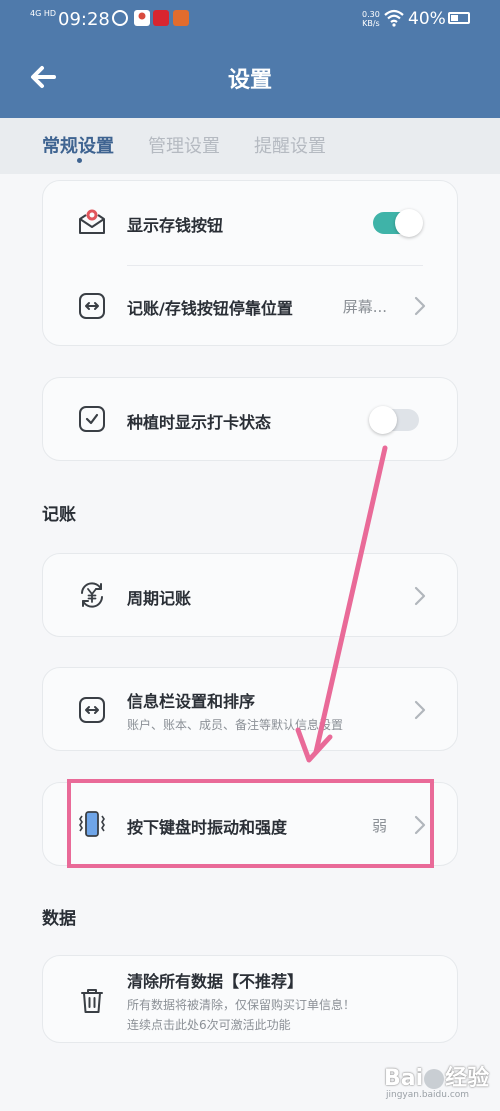 This screenshot has height=1111, width=500. I want to click on paw-logo-icon, so click(434, 1079).